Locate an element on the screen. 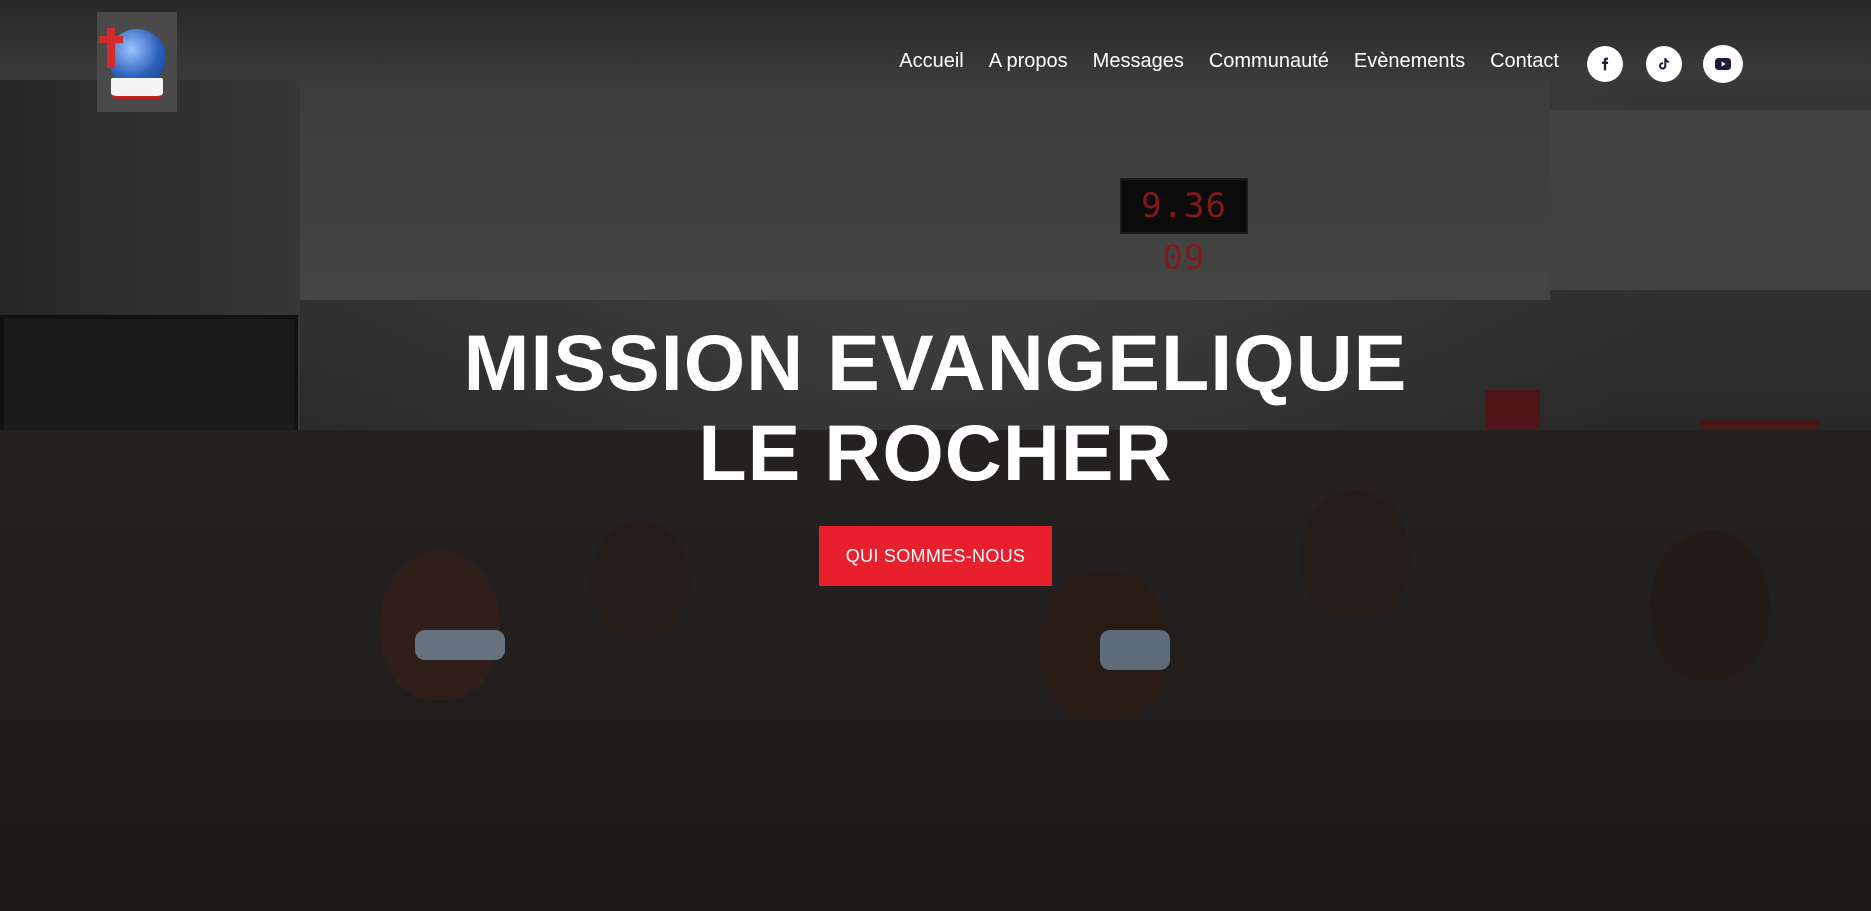 This screenshot has width=1871, height=911. tiktok-link is located at coordinates (1664, 64).